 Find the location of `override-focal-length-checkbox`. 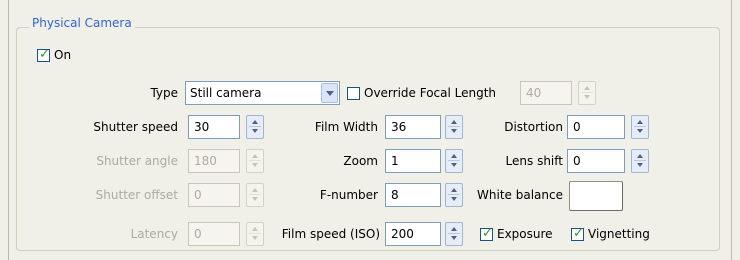

override-focal-length-checkbox is located at coordinates (353, 93).